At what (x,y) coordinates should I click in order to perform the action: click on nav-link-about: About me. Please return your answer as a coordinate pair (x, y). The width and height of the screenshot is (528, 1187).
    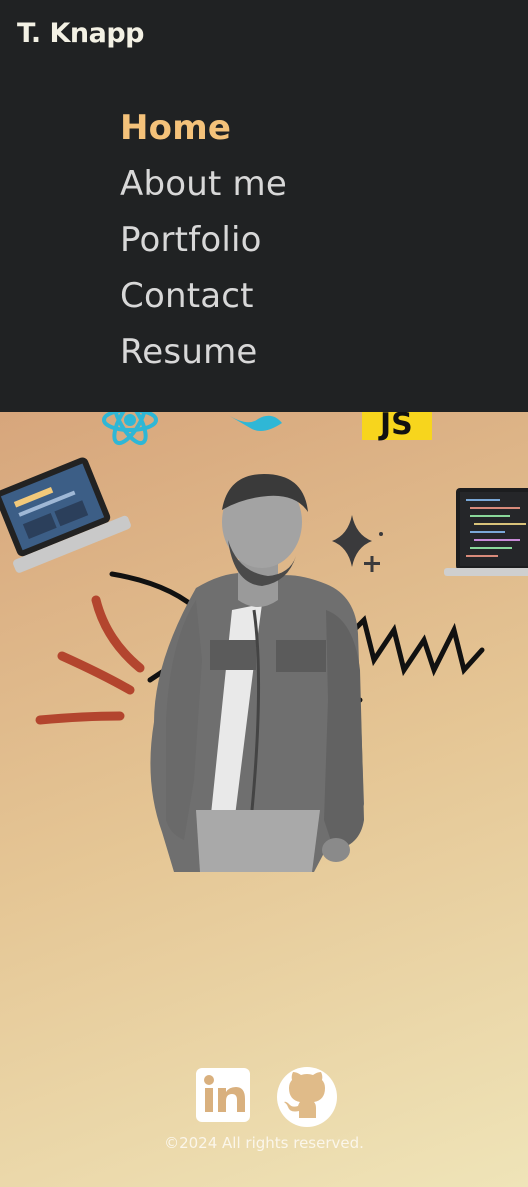
    Looking at the image, I should click on (203, 184).